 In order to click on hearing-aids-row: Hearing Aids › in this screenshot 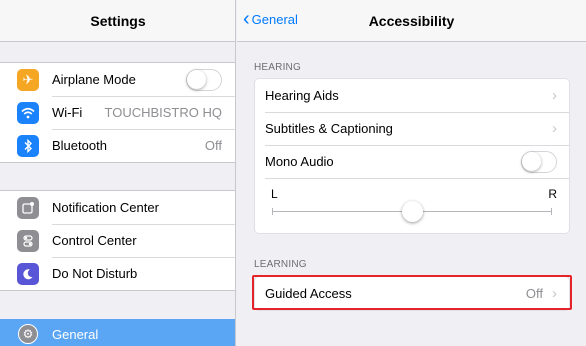, I will do `click(412, 95)`.